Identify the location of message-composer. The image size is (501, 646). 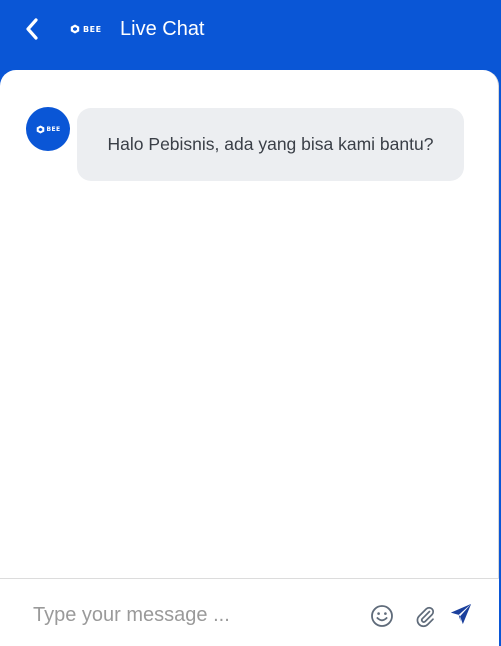
(249, 612).